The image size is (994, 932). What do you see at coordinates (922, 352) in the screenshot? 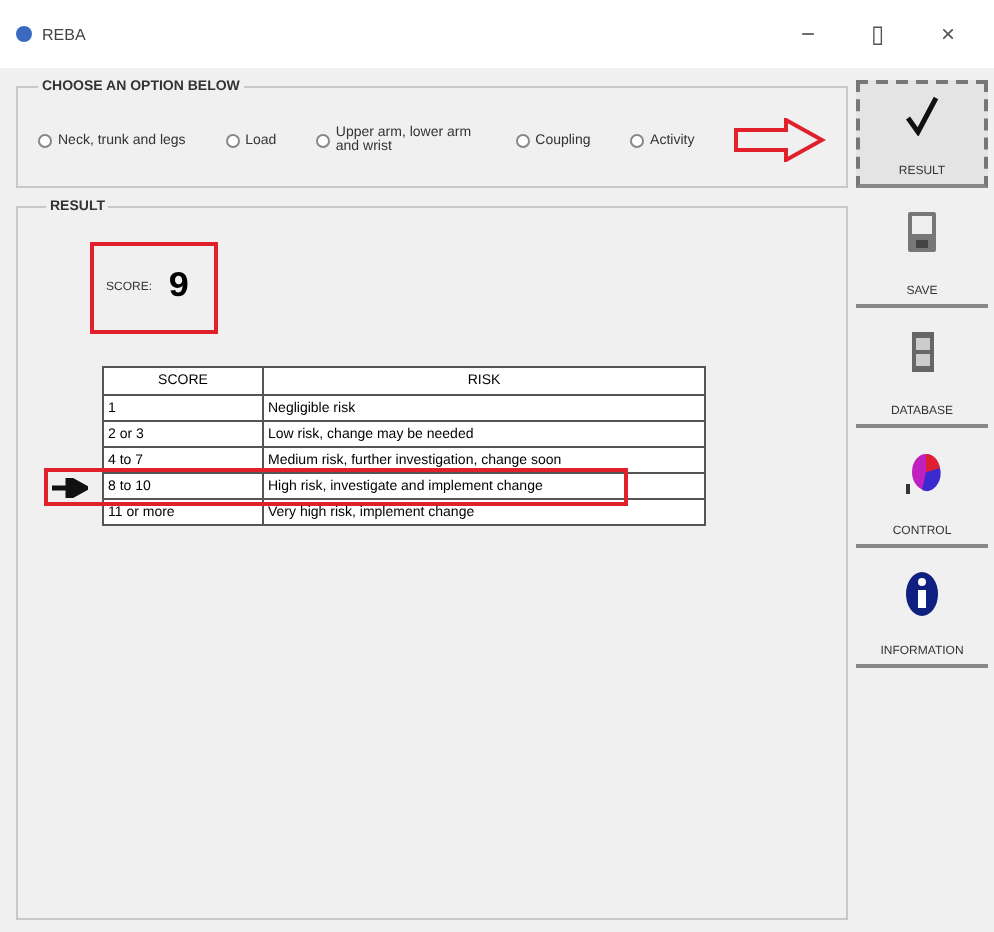
I see `filing-cabinet-icon` at bounding box center [922, 352].